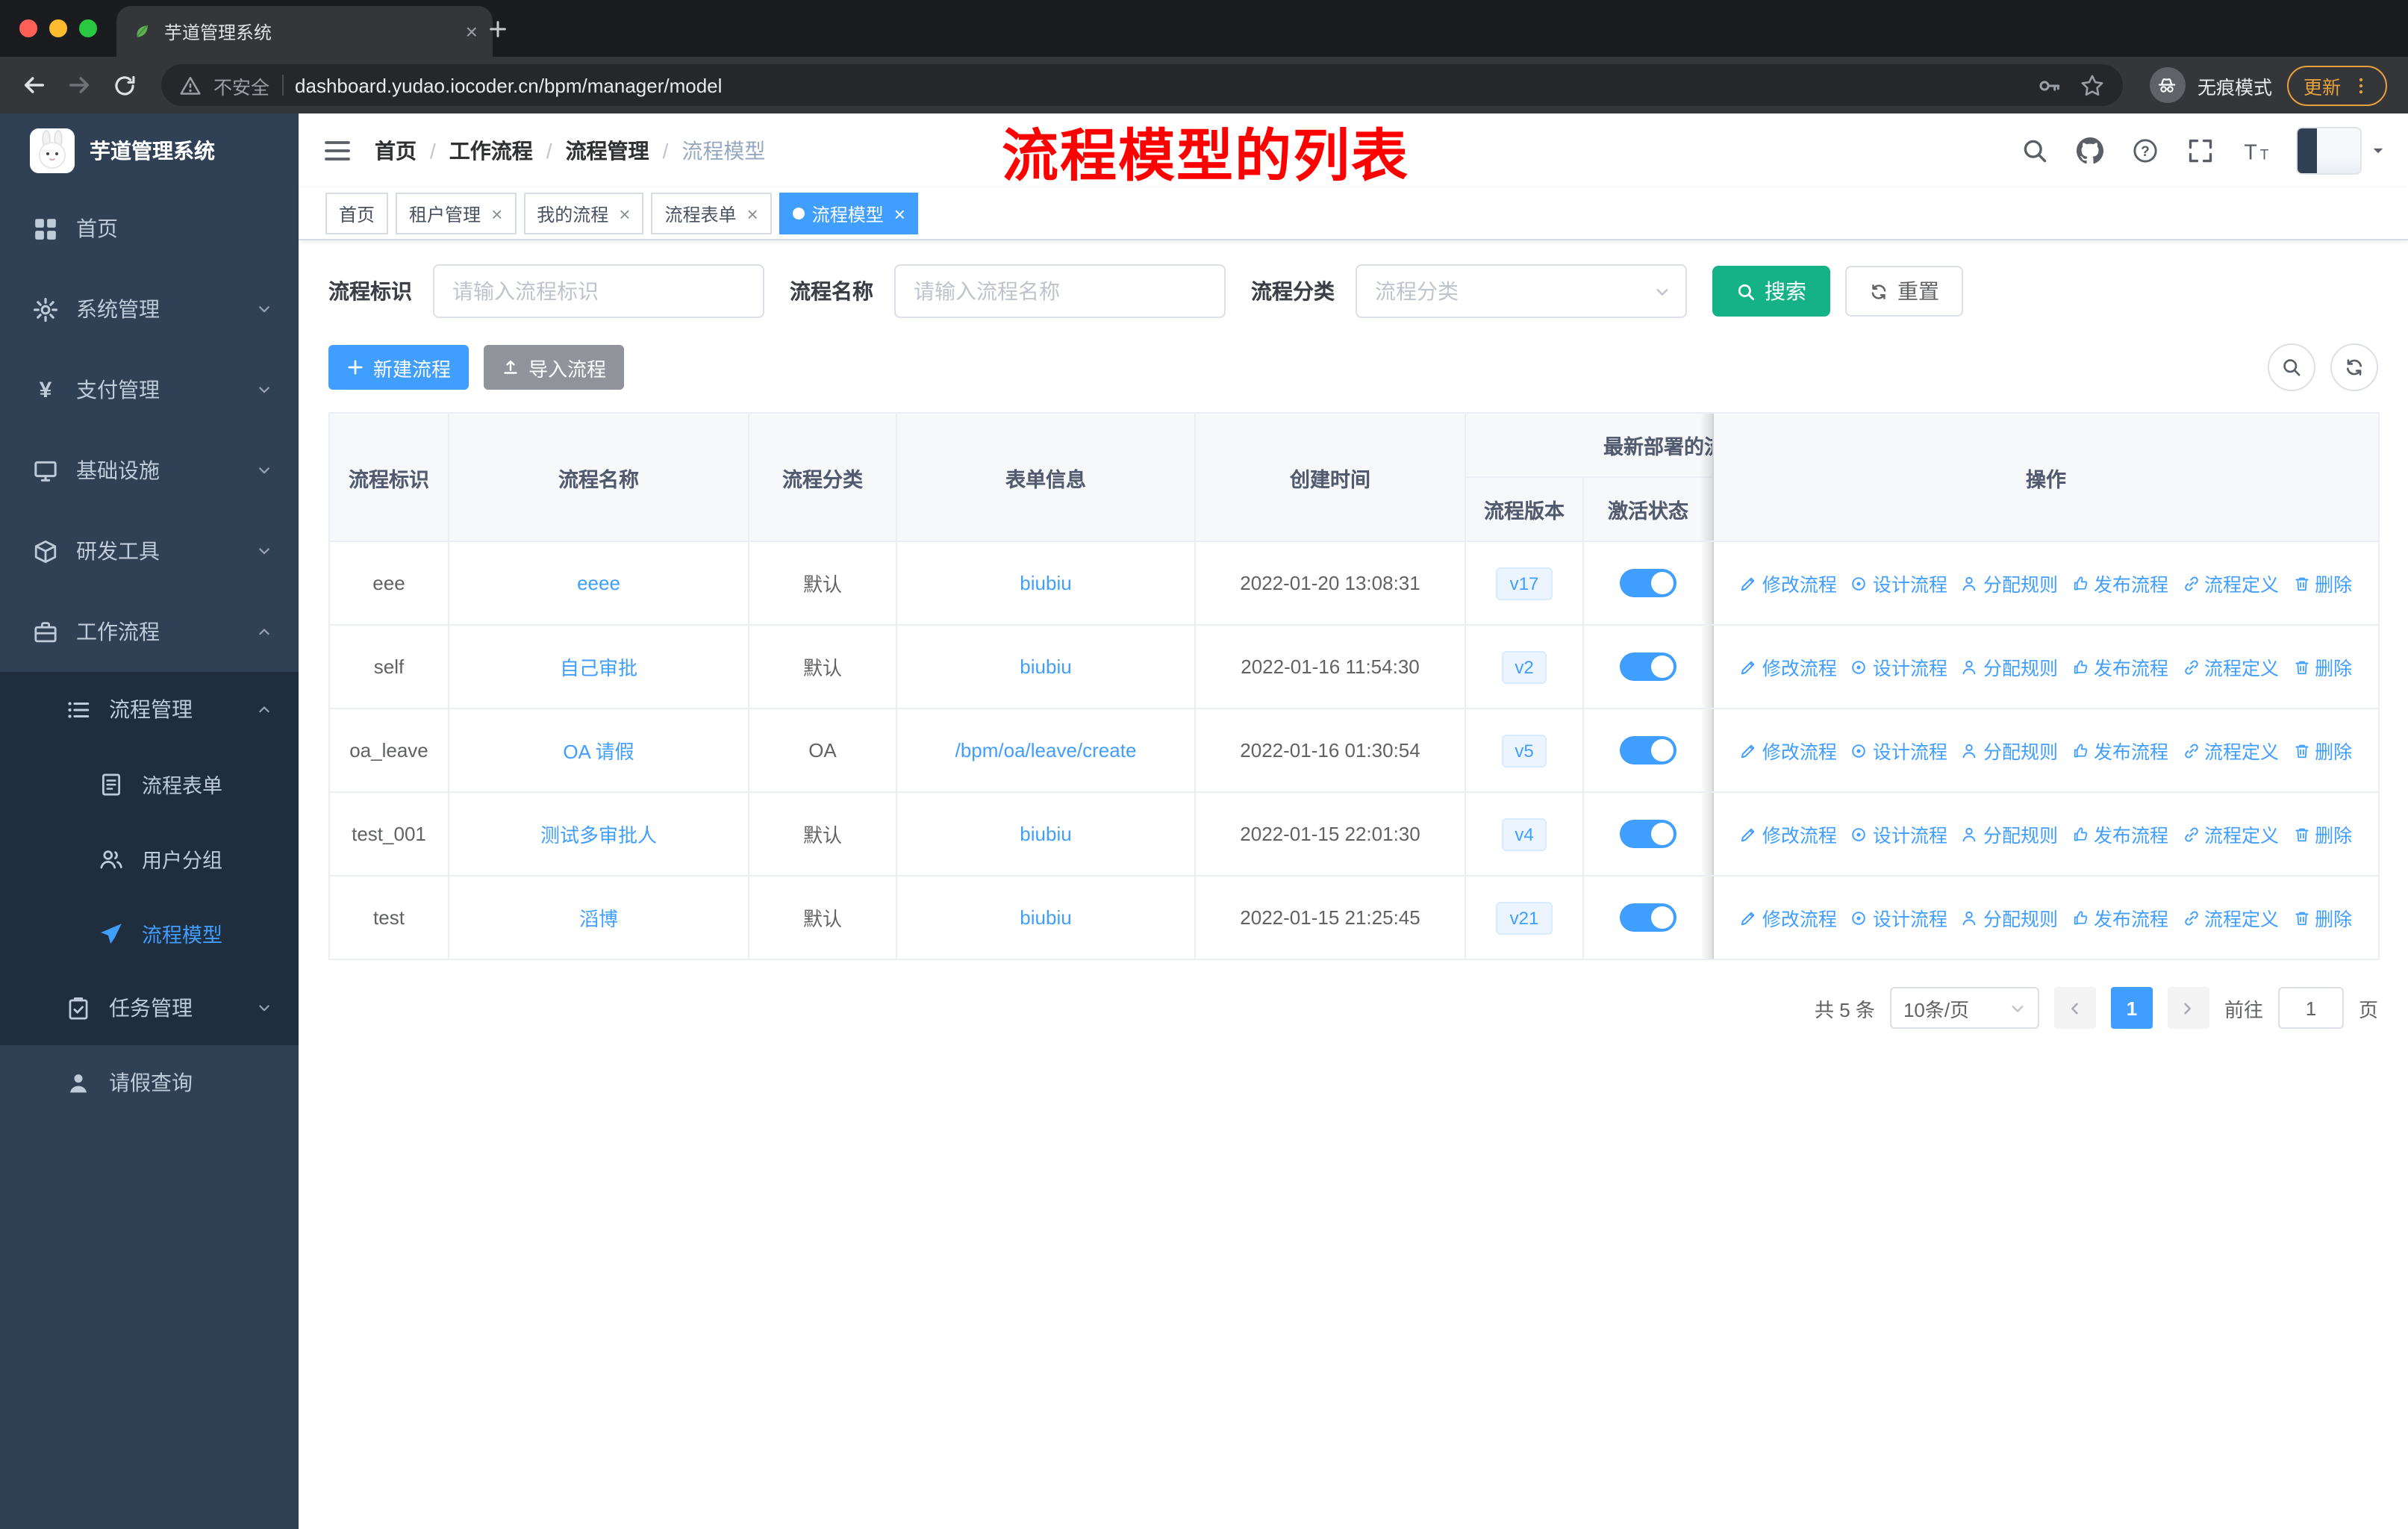  What do you see at coordinates (28, 28) in the screenshot?
I see `window-close-button` at bounding box center [28, 28].